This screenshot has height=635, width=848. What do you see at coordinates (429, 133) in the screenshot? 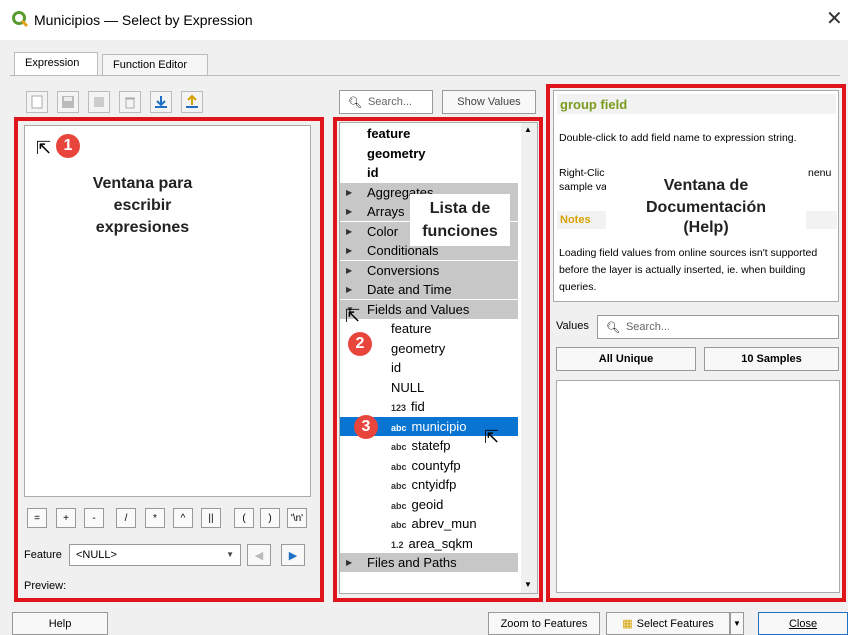
I see `tree-item: feature` at bounding box center [429, 133].